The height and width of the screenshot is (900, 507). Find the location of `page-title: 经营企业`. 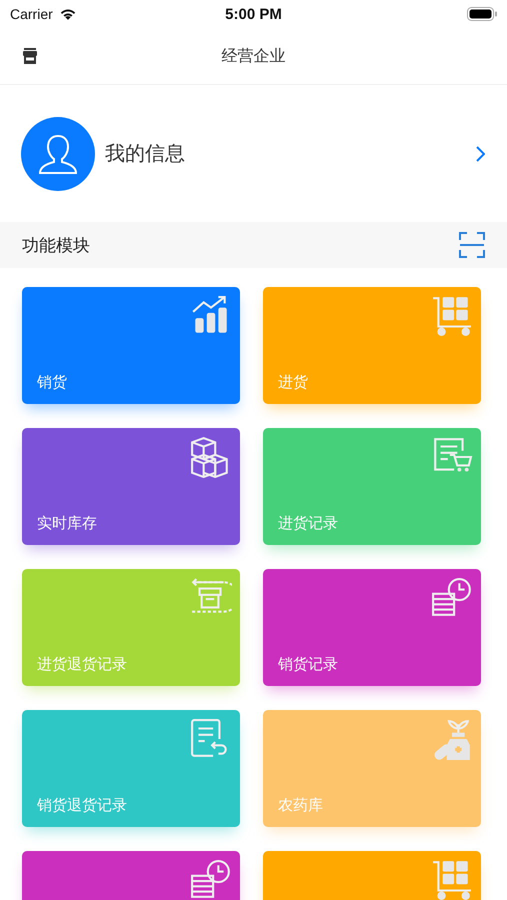

page-title: 经营企业 is located at coordinates (254, 56).